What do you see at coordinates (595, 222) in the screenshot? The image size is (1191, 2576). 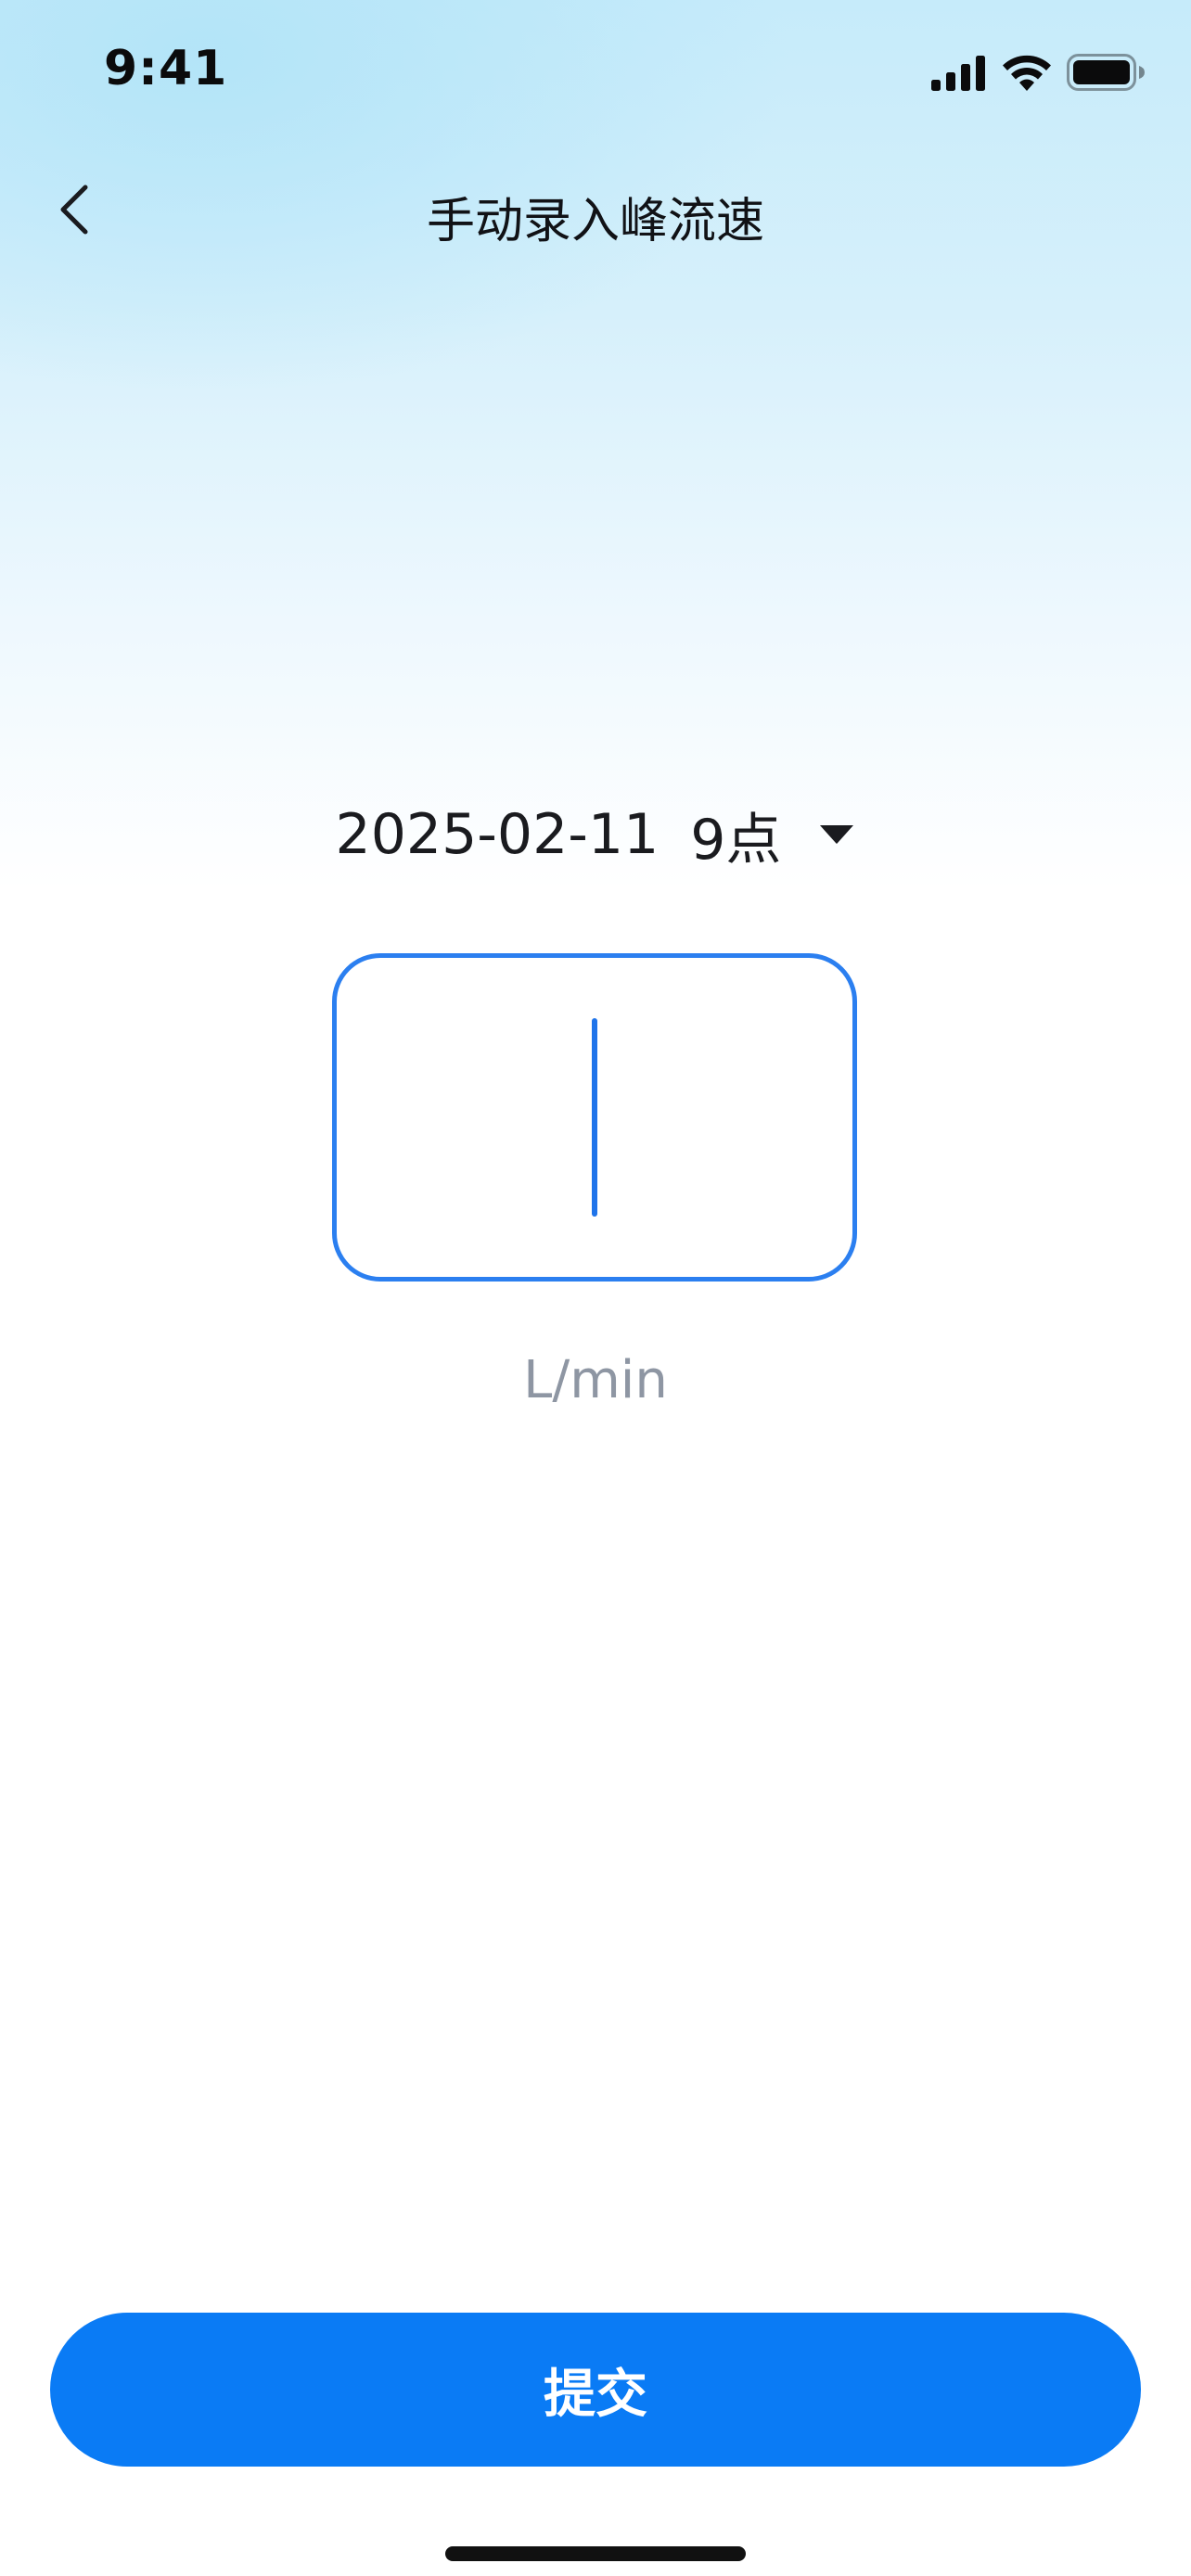 I see `page-title: 手动录入峰流速` at bounding box center [595, 222].